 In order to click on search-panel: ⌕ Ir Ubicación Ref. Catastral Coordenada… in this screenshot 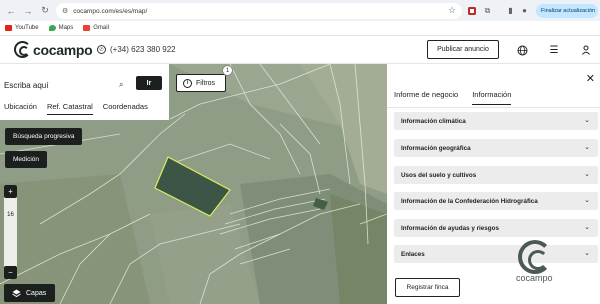, I will do `click(84, 92)`.